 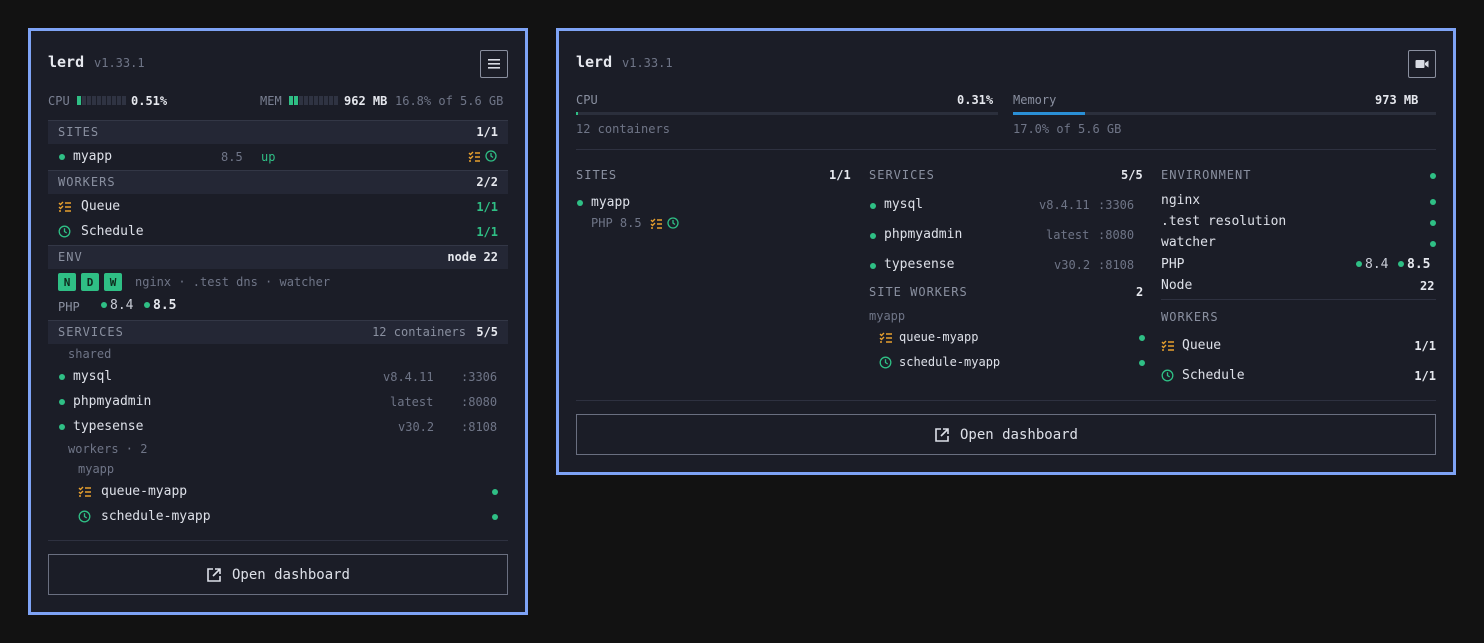 What do you see at coordinates (616, 223) in the screenshot?
I see `site-php: PHP 8.5` at bounding box center [616, 223].